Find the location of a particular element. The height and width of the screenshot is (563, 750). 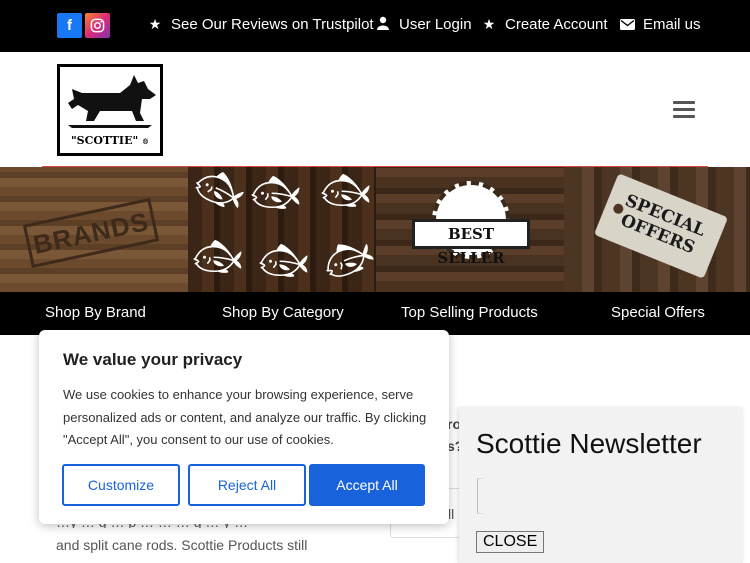

logo-wordmark: "SCOTTIE" is located at coordinates (104, 140).